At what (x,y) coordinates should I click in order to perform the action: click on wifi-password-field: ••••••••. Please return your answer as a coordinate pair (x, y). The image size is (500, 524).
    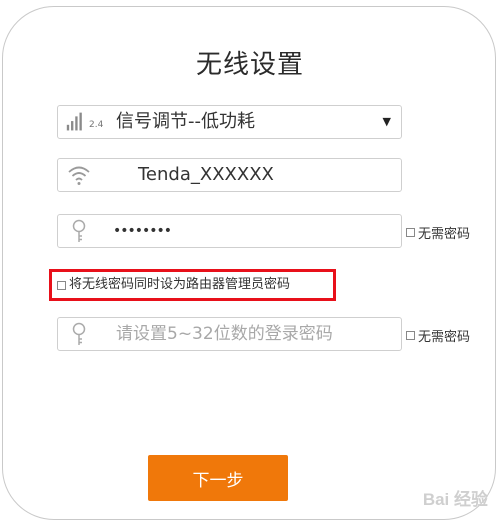
    Looking at the image, I should click on (229, 231).